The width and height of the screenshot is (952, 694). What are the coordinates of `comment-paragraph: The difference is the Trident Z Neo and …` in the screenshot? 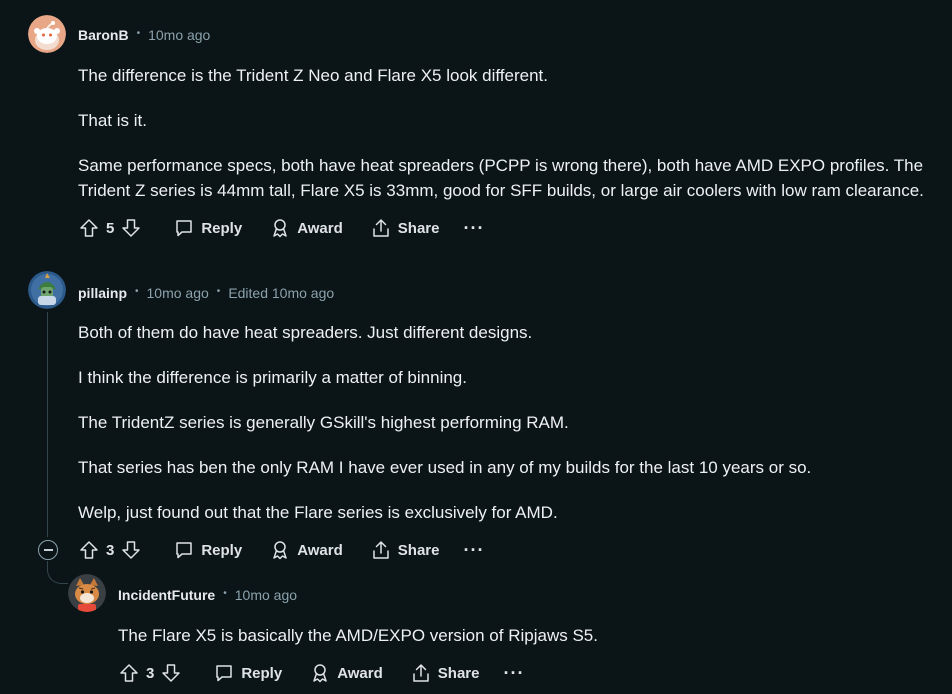 It's located at (313, 75).